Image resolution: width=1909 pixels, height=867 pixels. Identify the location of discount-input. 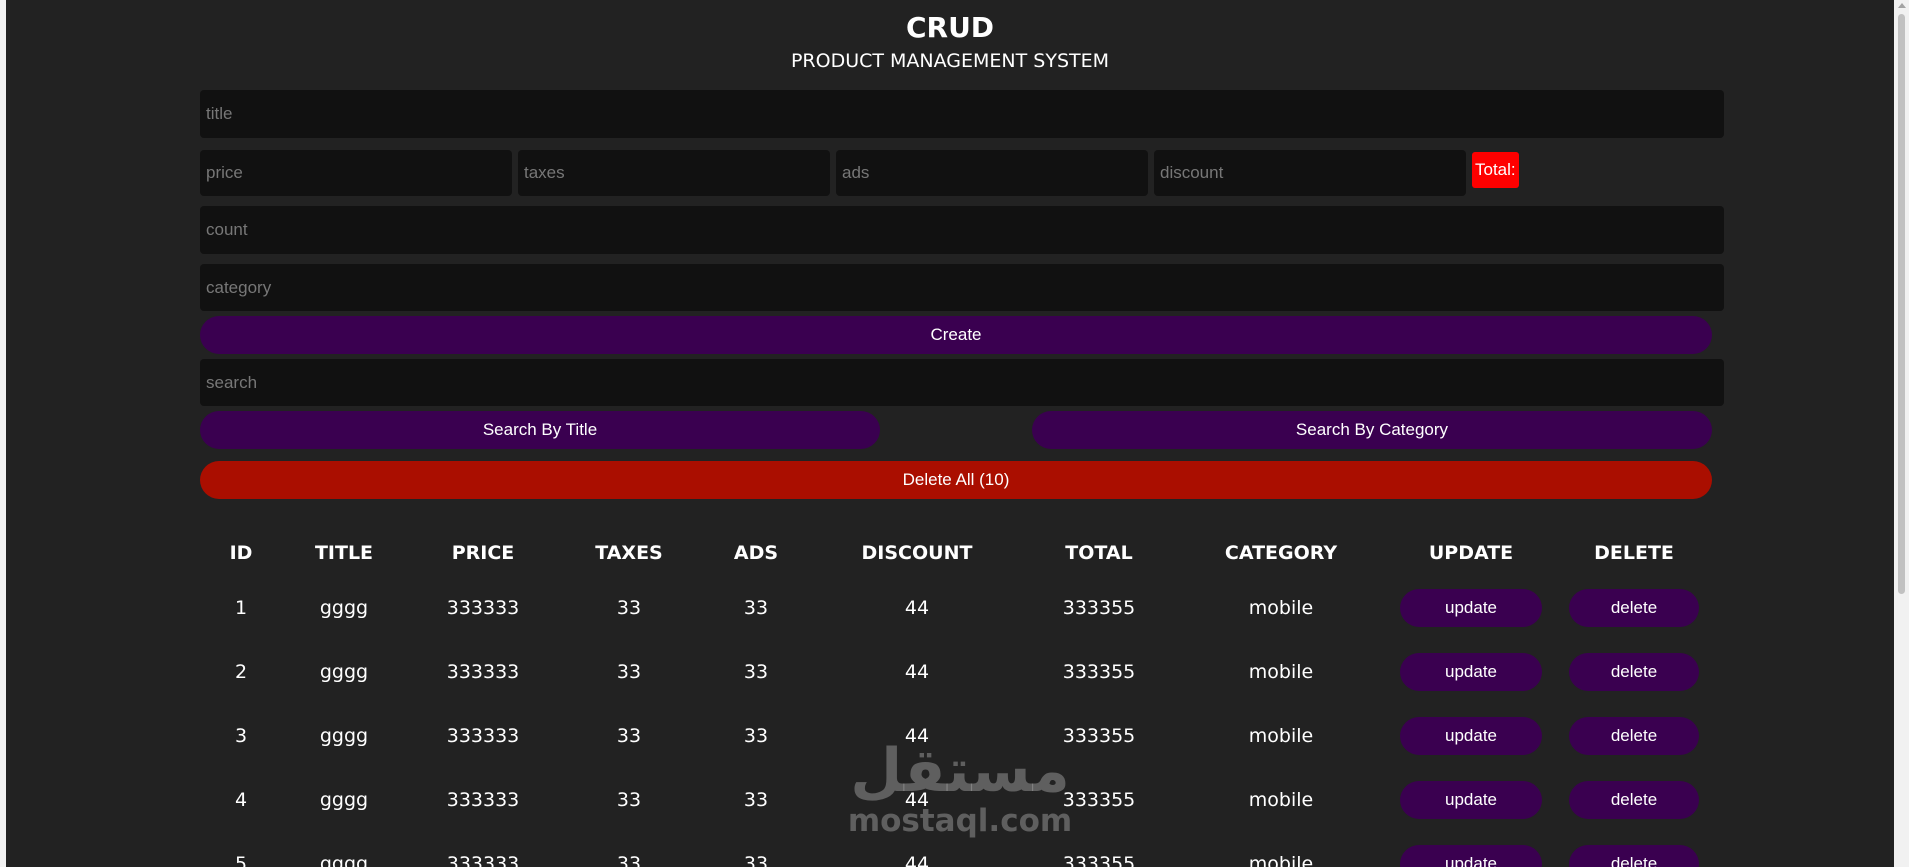
(1310, 173).